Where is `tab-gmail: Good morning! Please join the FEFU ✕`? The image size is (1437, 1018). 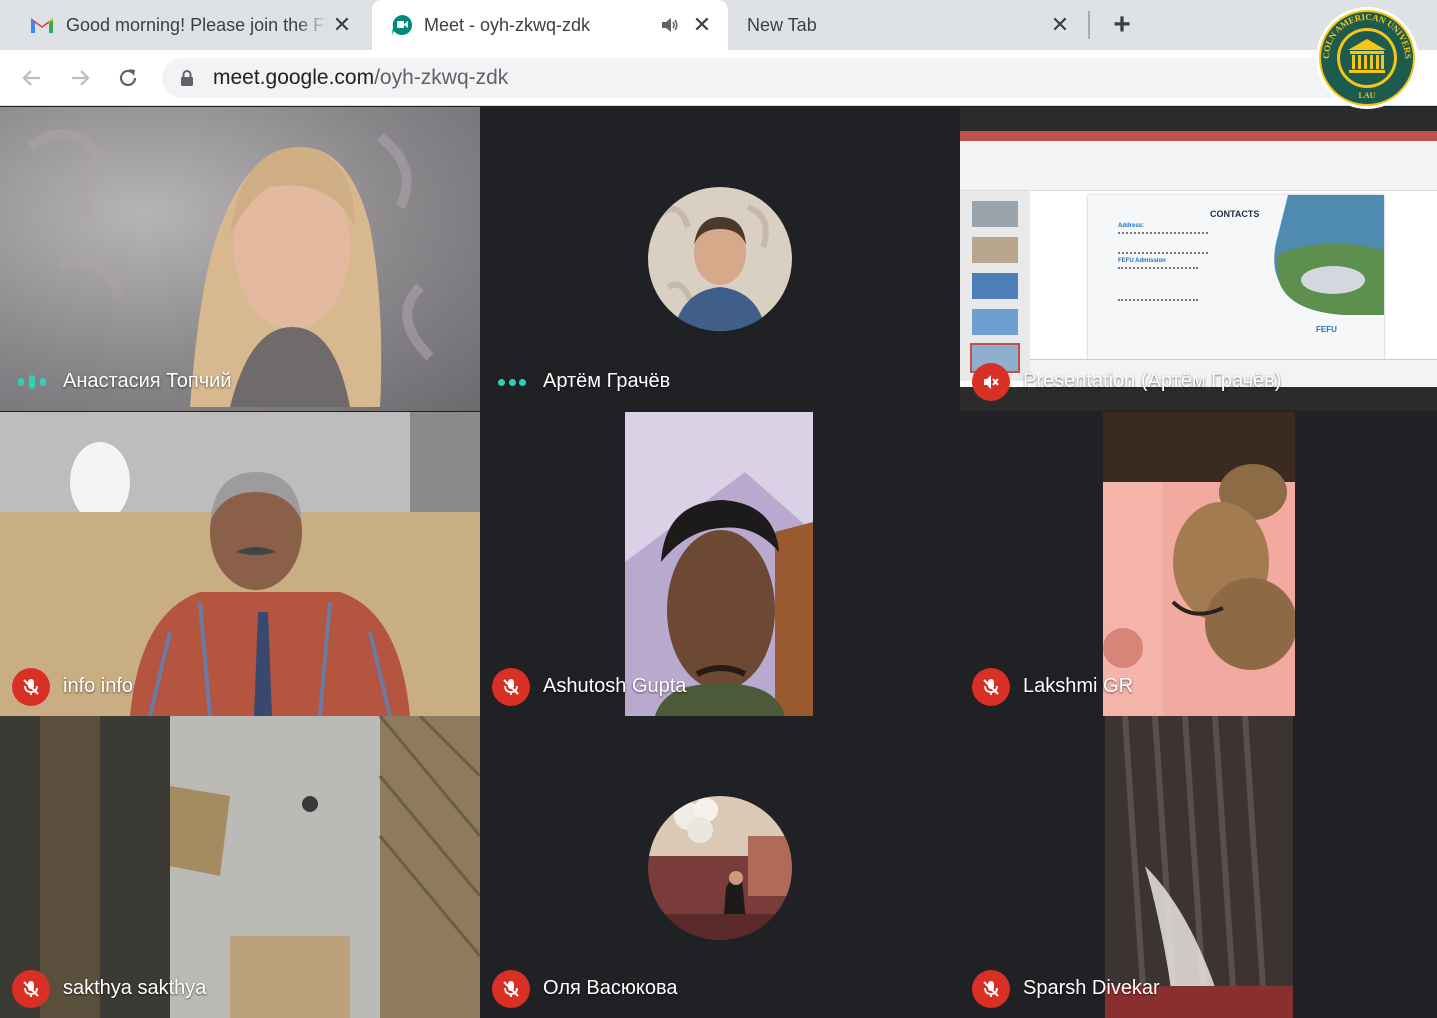
tab-gmail: Good morning! Please join the FEFU ✕ is located at coordinates (193, 25).